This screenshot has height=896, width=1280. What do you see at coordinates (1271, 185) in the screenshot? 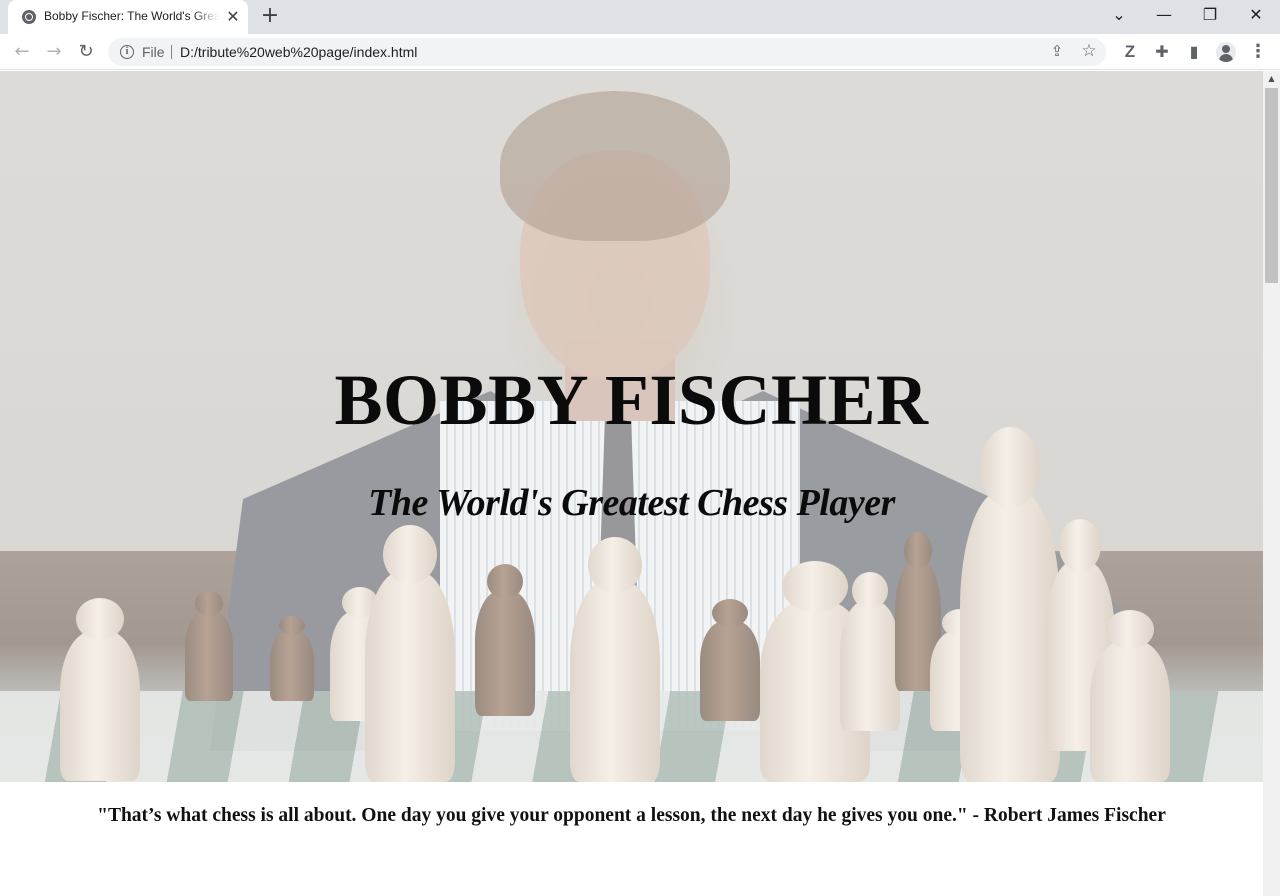
I see `scroll-thumb` at bounding box center [1271, 185].